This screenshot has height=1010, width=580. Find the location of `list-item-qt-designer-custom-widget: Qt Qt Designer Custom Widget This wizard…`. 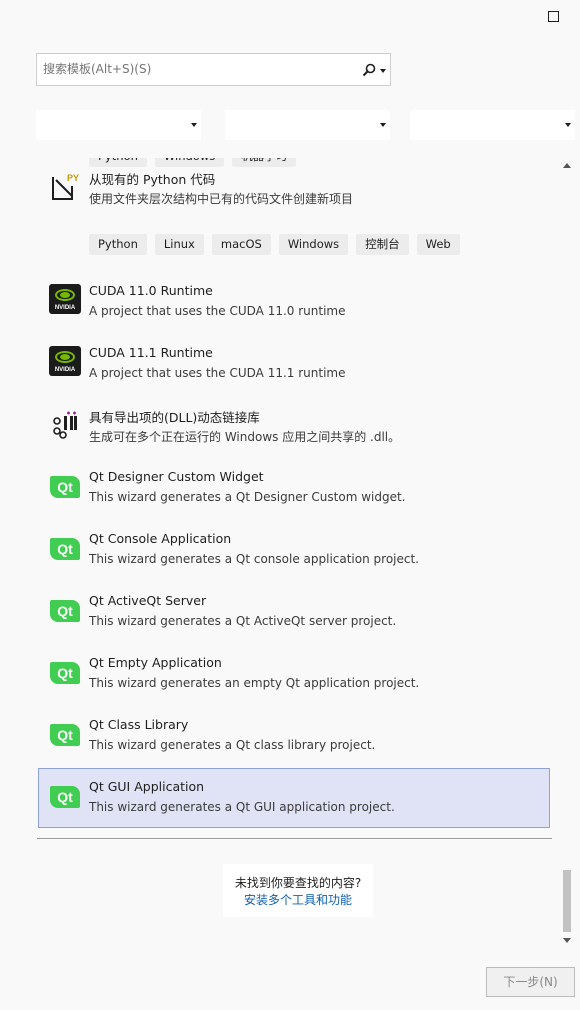

list-item-qt-designer-custom-widget: Qt Qt Designer Custom Widget This wizard… is located at coordinates (295, 489).